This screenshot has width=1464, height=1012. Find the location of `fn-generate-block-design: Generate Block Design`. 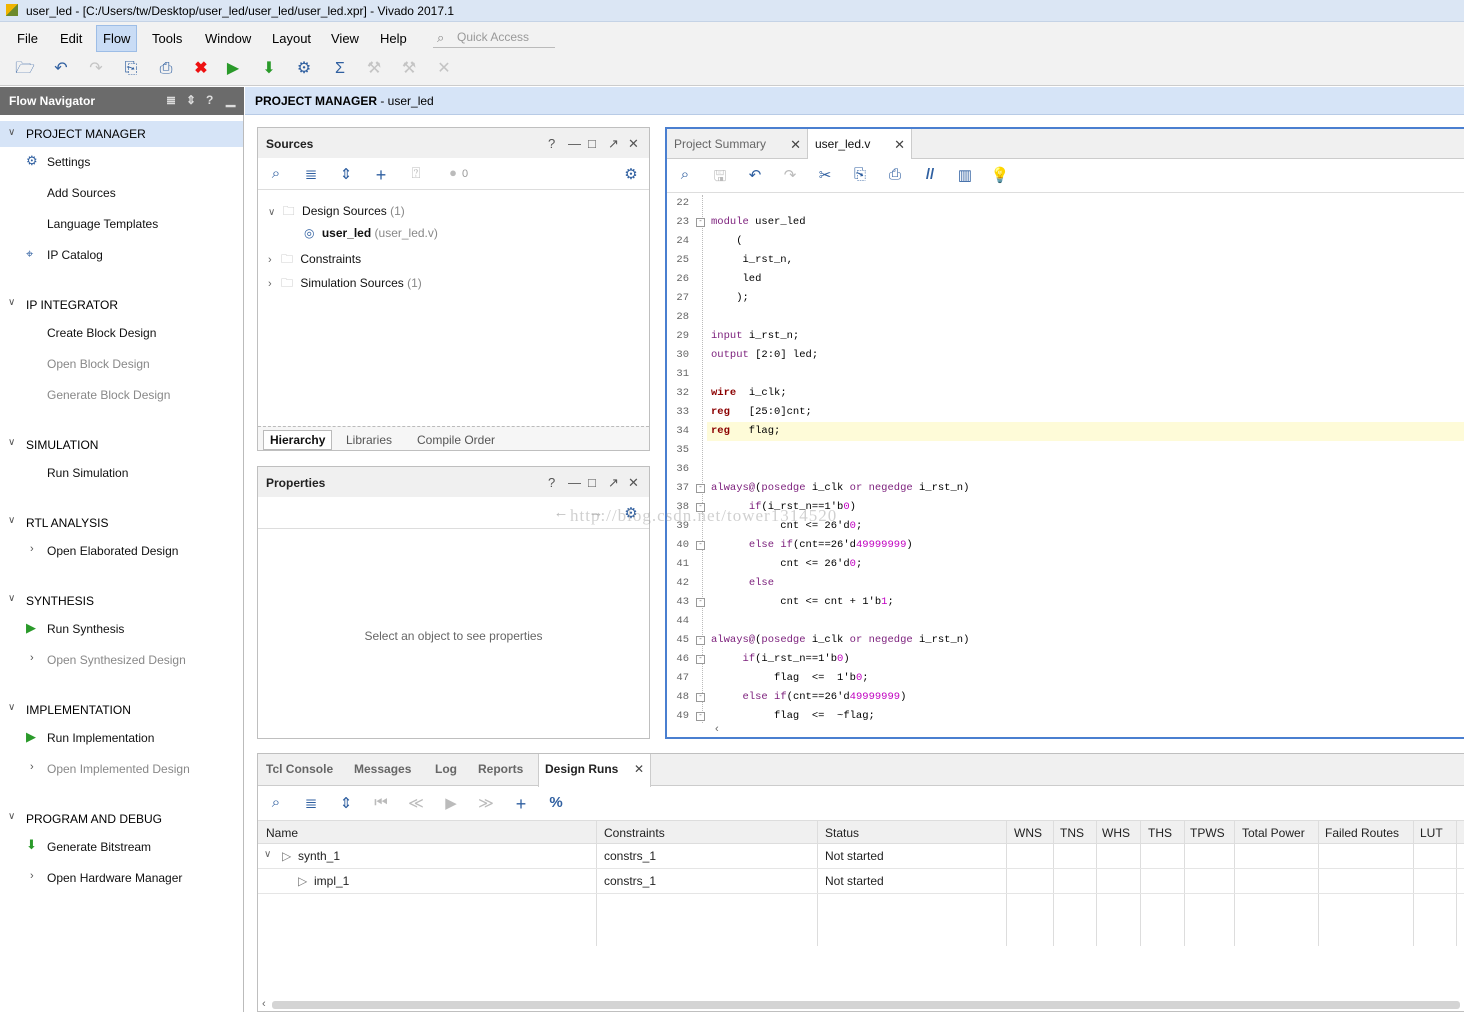

fn-generate-block-design: Generate Block Design is located at coordinates (108, 395).